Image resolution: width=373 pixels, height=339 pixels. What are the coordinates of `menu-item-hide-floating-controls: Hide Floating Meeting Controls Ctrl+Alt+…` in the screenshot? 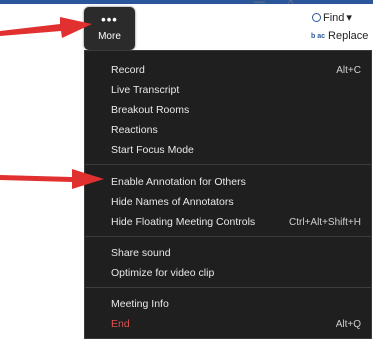 It's located at (236, 222).